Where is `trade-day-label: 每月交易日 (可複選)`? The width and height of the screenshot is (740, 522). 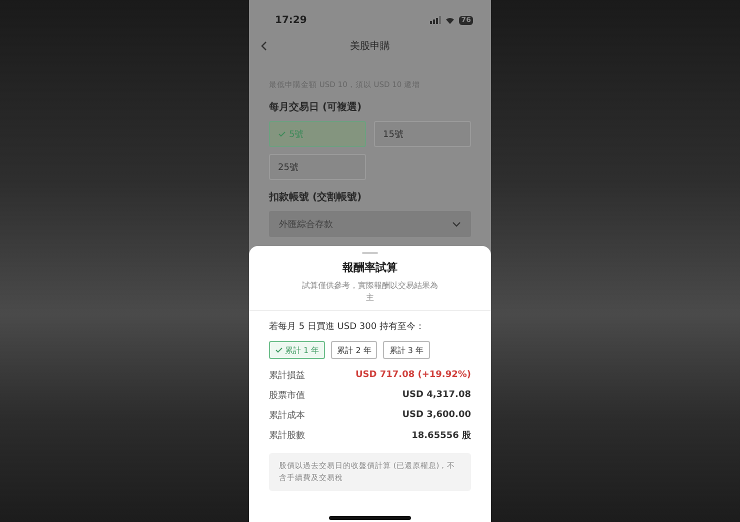
trade-day-label: 每月交易日 (可複選) is located at coordinates (316, 107).